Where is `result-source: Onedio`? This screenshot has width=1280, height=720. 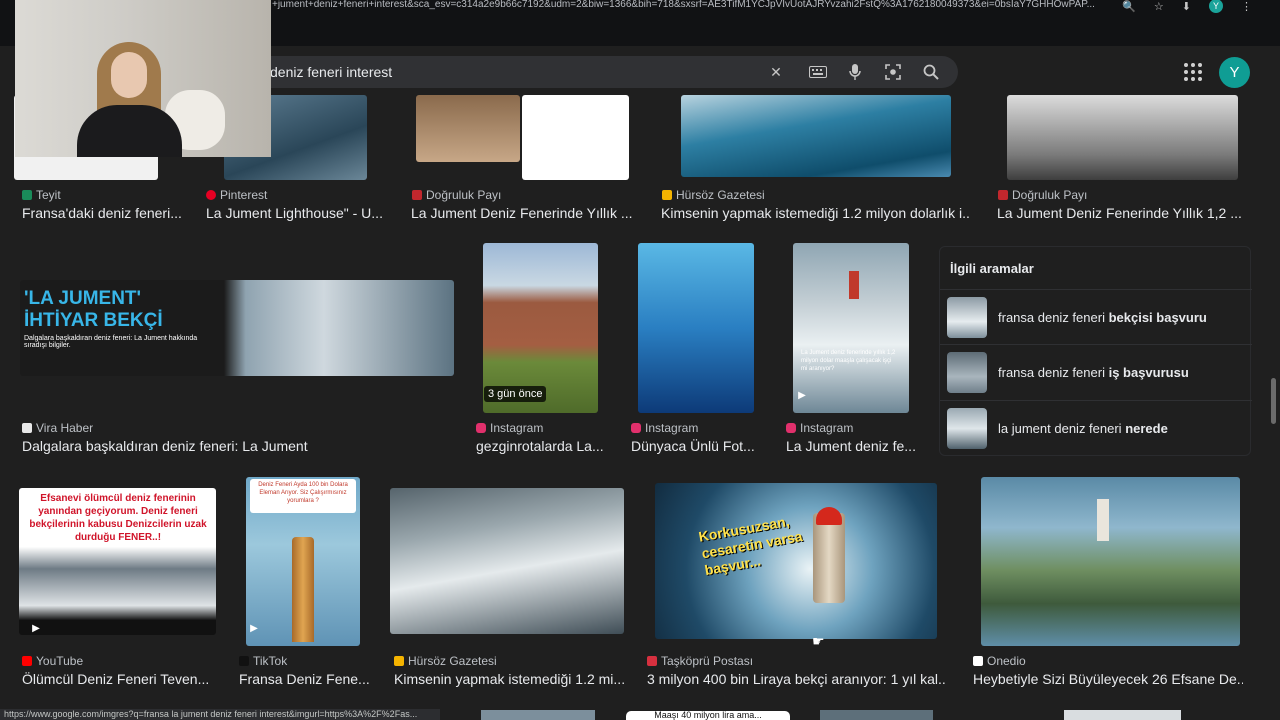 result-source: Onedio is located at coordinates (999, 661).